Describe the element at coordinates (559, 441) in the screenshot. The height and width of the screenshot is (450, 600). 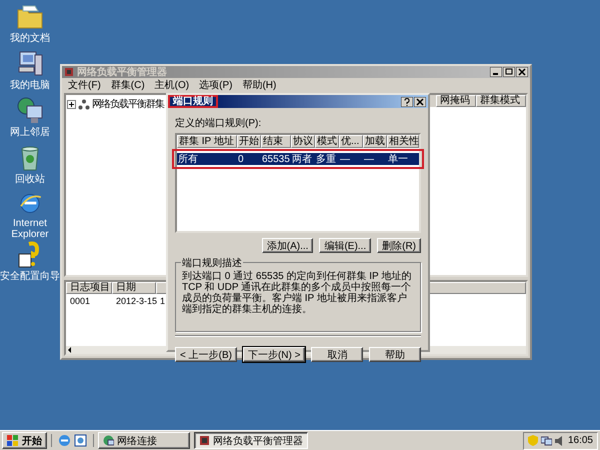
I see `speaker-icon` at that location.